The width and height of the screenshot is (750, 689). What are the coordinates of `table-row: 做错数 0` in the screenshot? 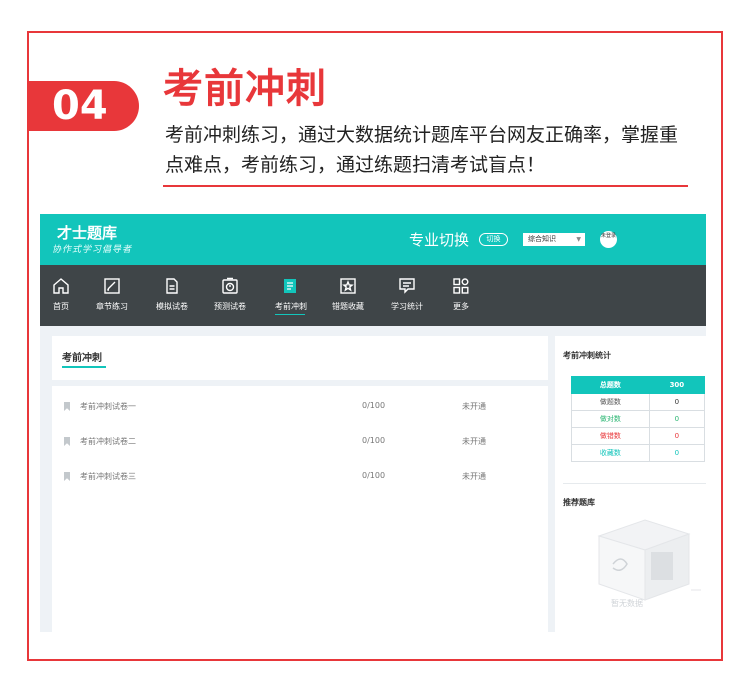 It's located at (638, 436).